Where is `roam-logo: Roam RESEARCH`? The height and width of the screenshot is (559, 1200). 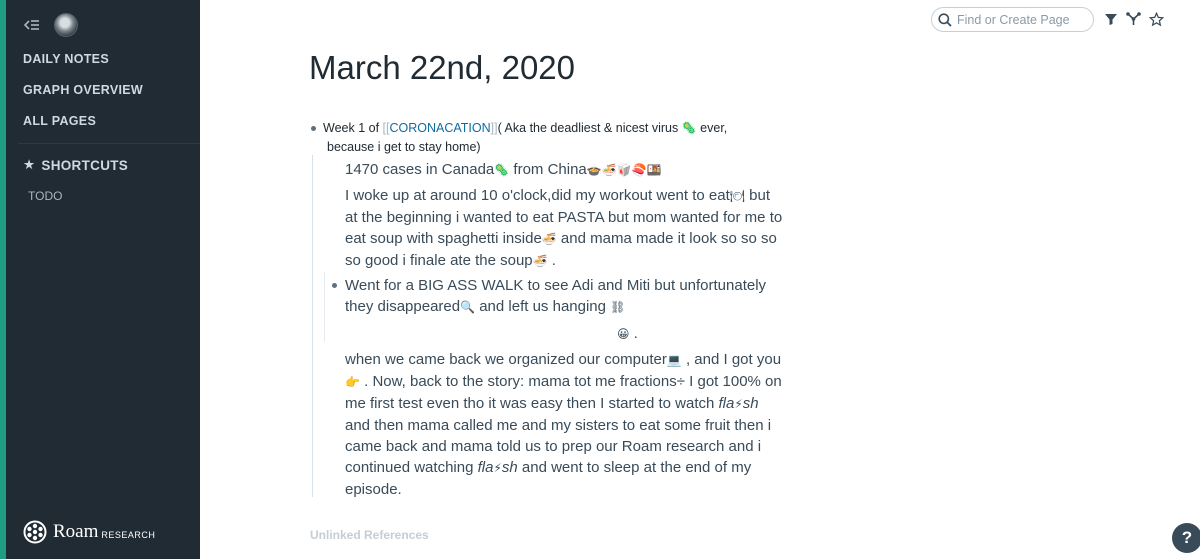
roam-logo: Roam RESEARCH is located at coordinates (89, 532).